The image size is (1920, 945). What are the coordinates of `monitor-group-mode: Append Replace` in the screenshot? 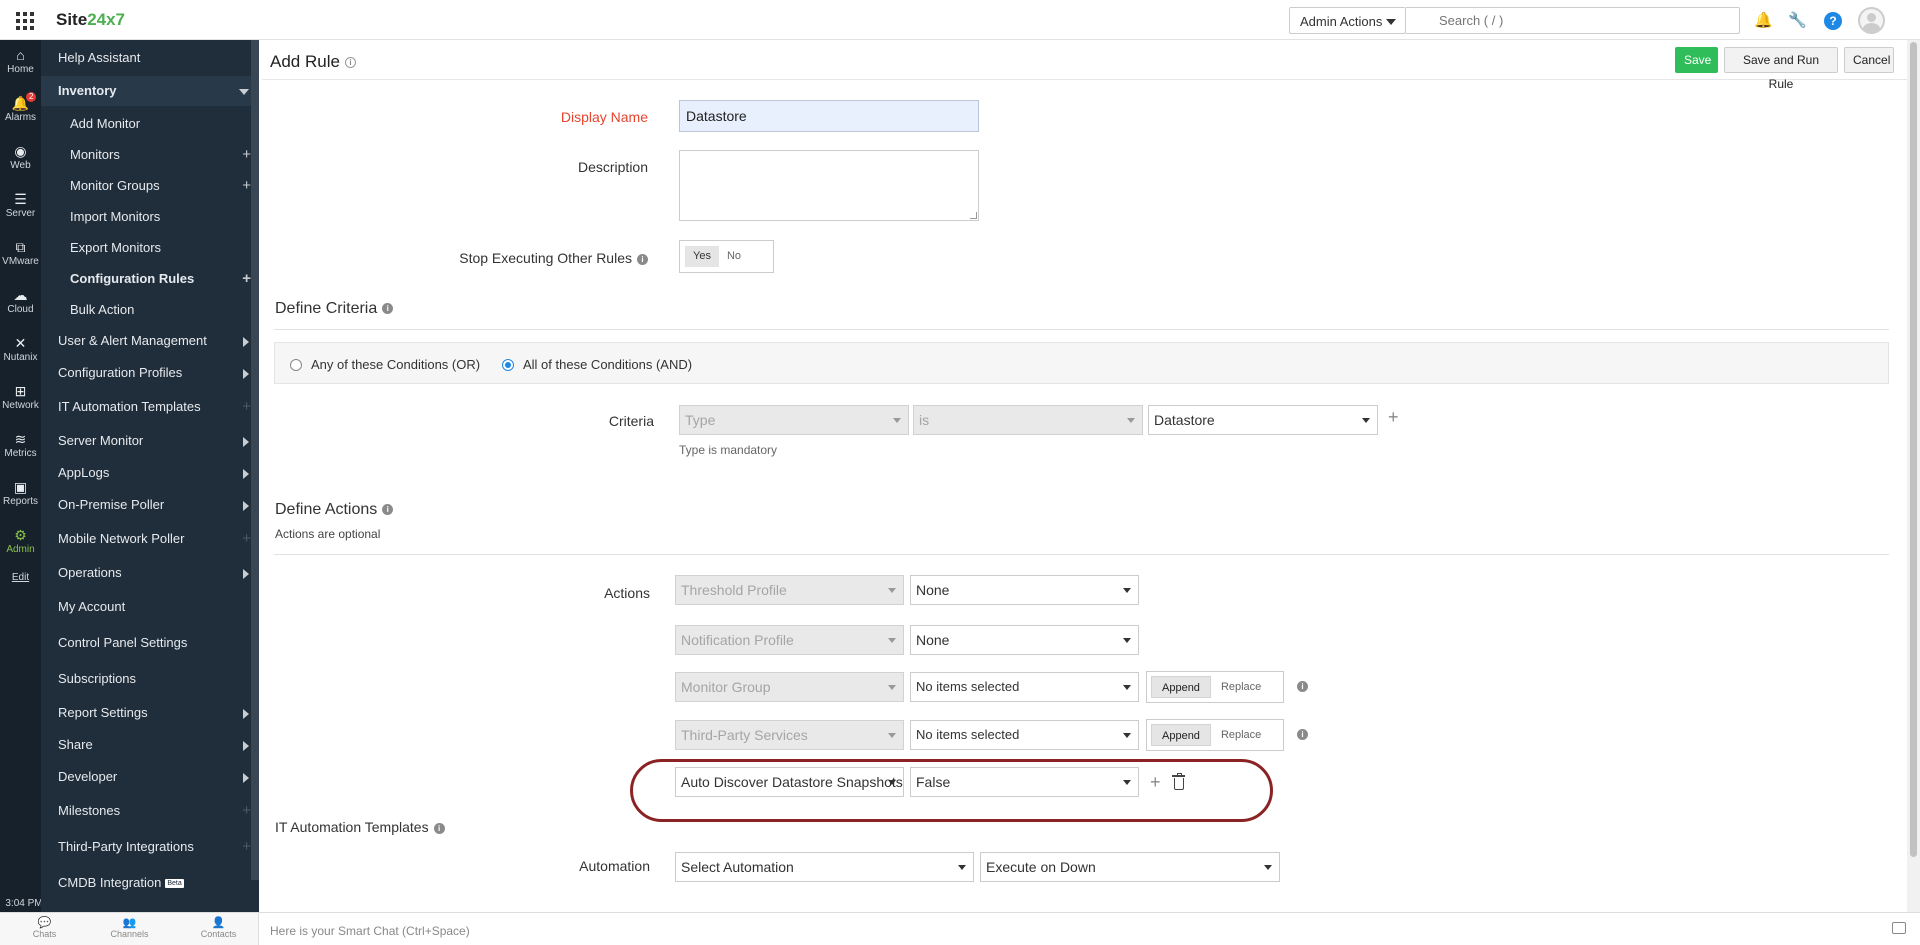 It's located at (1215, 687).